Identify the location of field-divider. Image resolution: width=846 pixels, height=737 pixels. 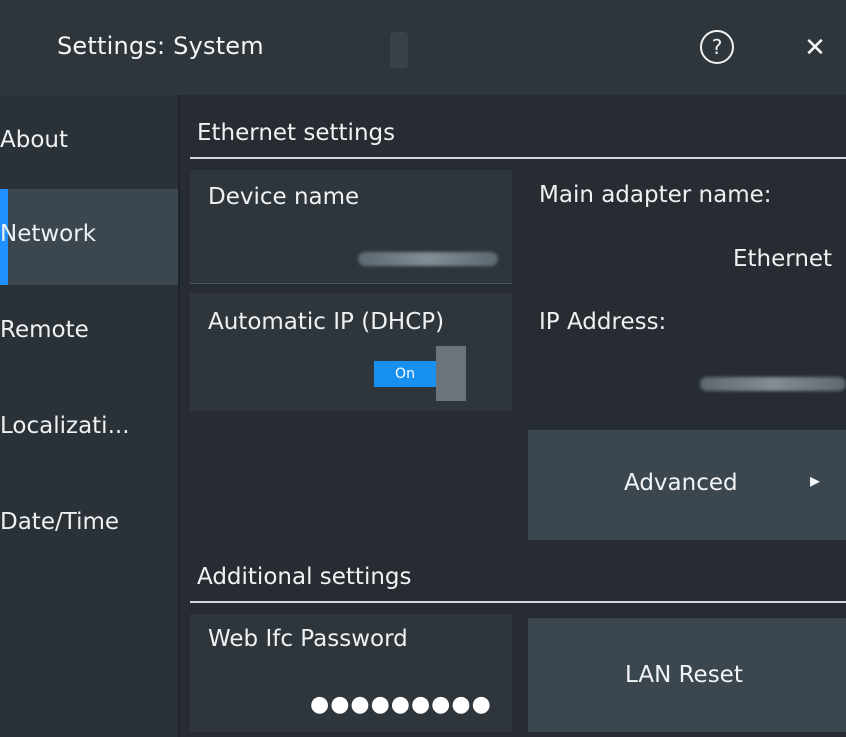
(351, 283).